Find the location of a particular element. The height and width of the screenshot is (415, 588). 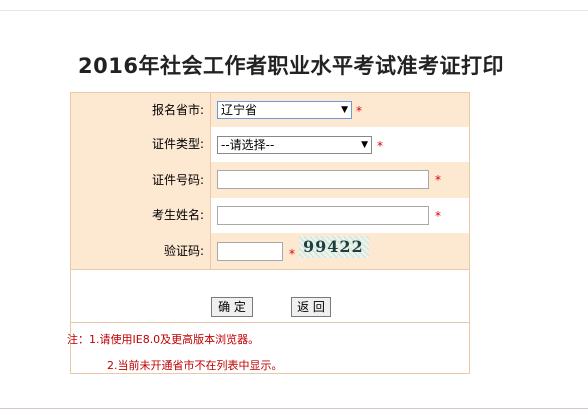

id-number-cell: * is located at coordinates (340, 180).